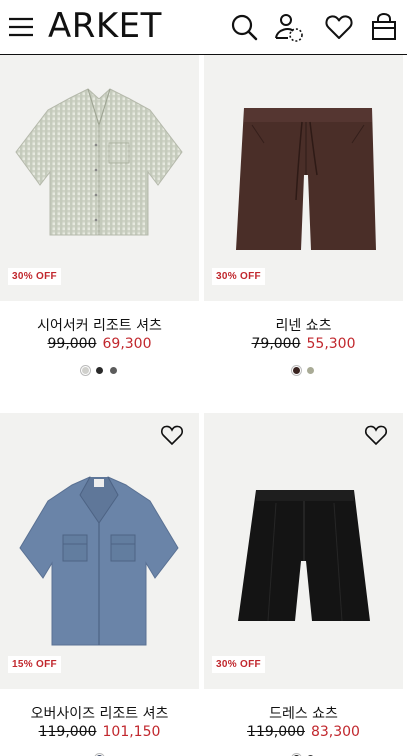 Image resolution: width=407 pixels, height=756 pixels. What do you see at coordinates (99, 344) in the screenshot?
I see `product-price: 99,000 69,300` at bounding box center [99, 344].